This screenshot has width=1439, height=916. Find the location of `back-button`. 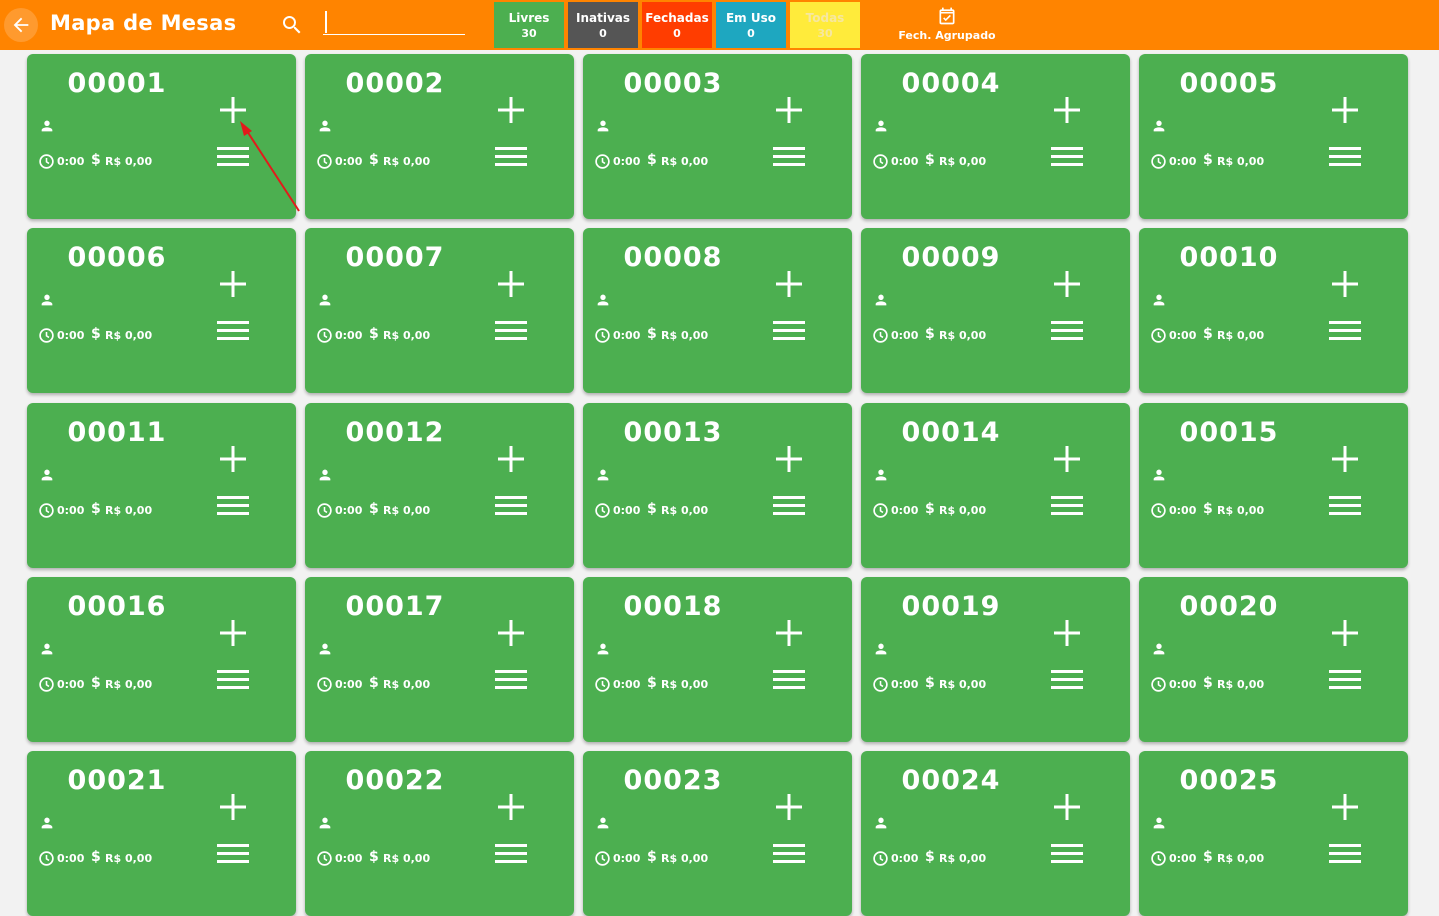

back-button is located at coordinates (21, 25).